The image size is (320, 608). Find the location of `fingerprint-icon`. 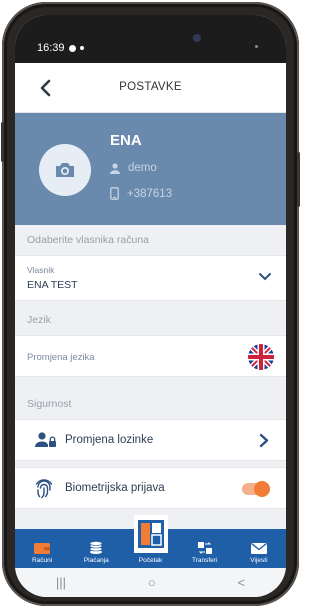

fingerprint-icon is located at coordinates (44, 489).